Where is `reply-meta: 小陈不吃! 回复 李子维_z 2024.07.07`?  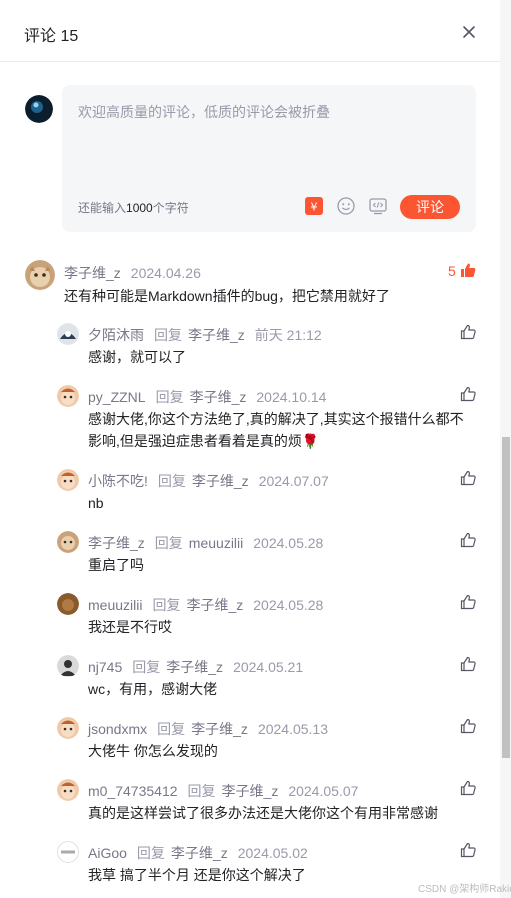 reply-meta: 小陈不吃! 回复 李子维_z 2024.07.07 is located at coordinates (208, 481).